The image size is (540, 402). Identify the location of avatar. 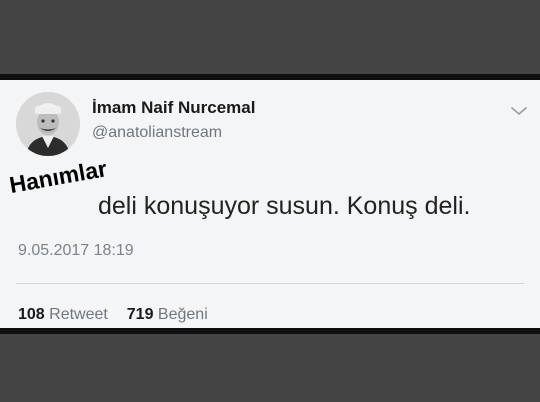
(48, 124).